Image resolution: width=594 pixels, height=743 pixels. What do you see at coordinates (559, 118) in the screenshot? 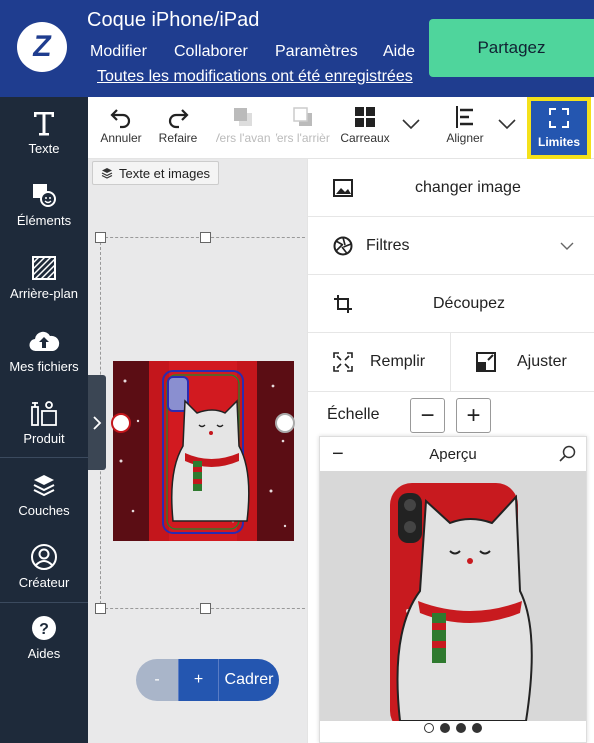
I see `bounds-icon` at bounding box center [559, 118].